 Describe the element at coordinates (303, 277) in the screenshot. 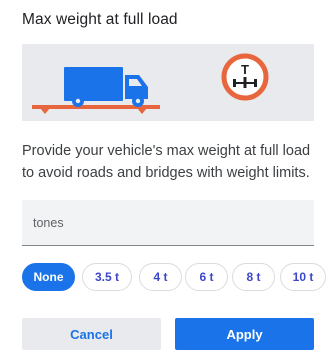

I see `chip-10t: 10 t` at that location.